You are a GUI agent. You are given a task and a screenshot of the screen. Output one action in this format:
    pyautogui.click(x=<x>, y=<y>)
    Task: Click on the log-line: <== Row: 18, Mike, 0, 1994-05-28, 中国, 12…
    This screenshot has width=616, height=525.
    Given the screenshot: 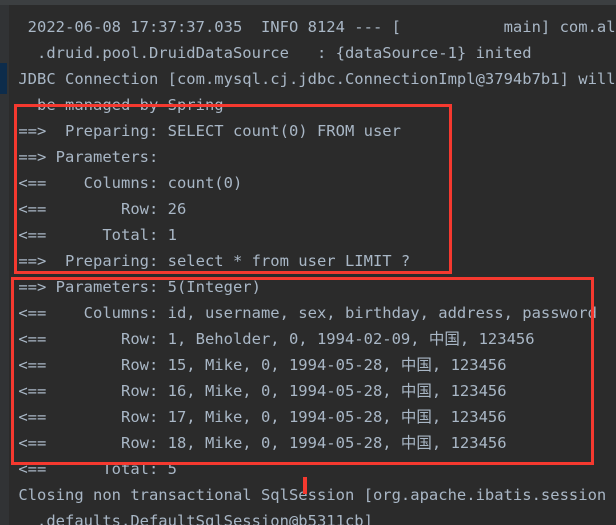 What is the action you would take?
    pyautogui.click(x=258, y=443)
    